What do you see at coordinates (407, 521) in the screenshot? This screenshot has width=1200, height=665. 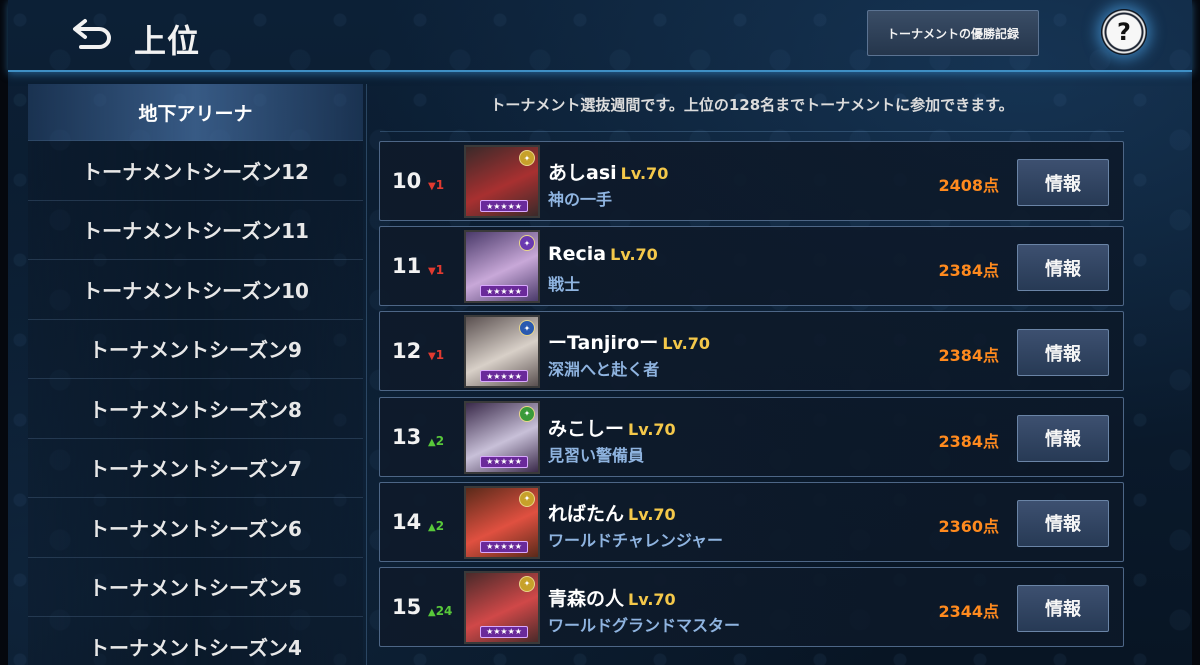 I see `rank-number: 14` at bounding box center [407, 521].